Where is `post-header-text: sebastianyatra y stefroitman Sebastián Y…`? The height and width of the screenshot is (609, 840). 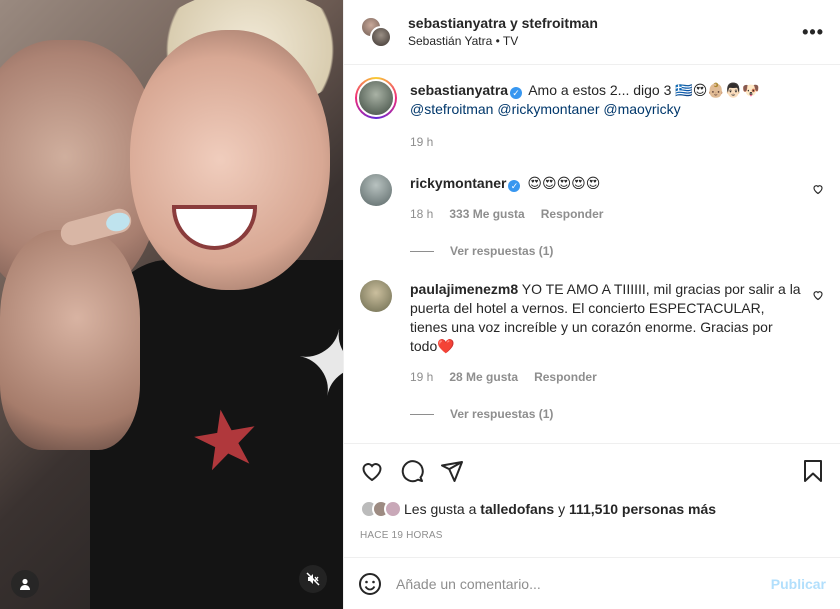
post-header-text: sebastianyatra y stefroitman Sebastián Y… is located at coordinates (605, 32).